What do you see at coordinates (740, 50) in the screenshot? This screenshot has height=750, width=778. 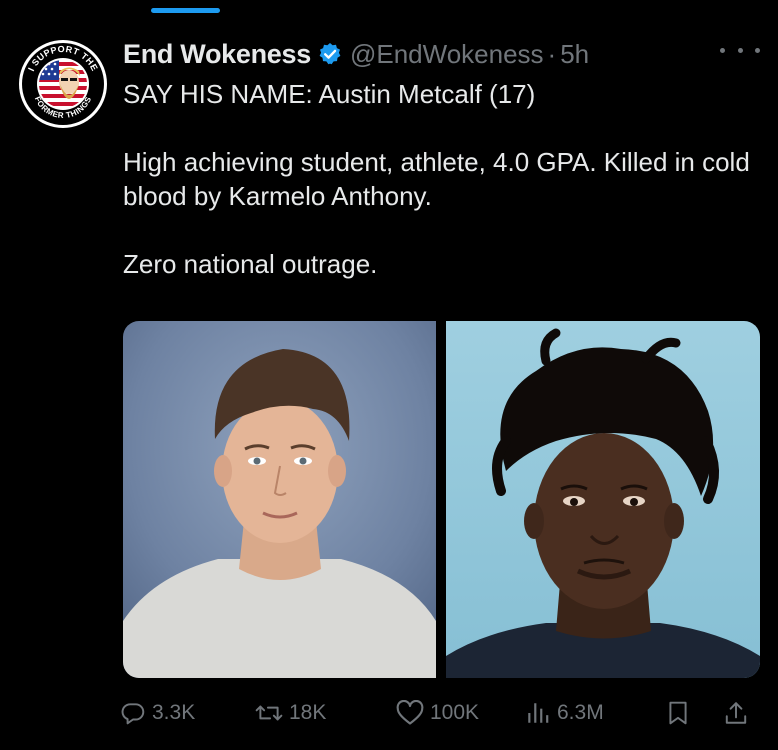 I see `more-options-icon` at bounding box center [740, 50].